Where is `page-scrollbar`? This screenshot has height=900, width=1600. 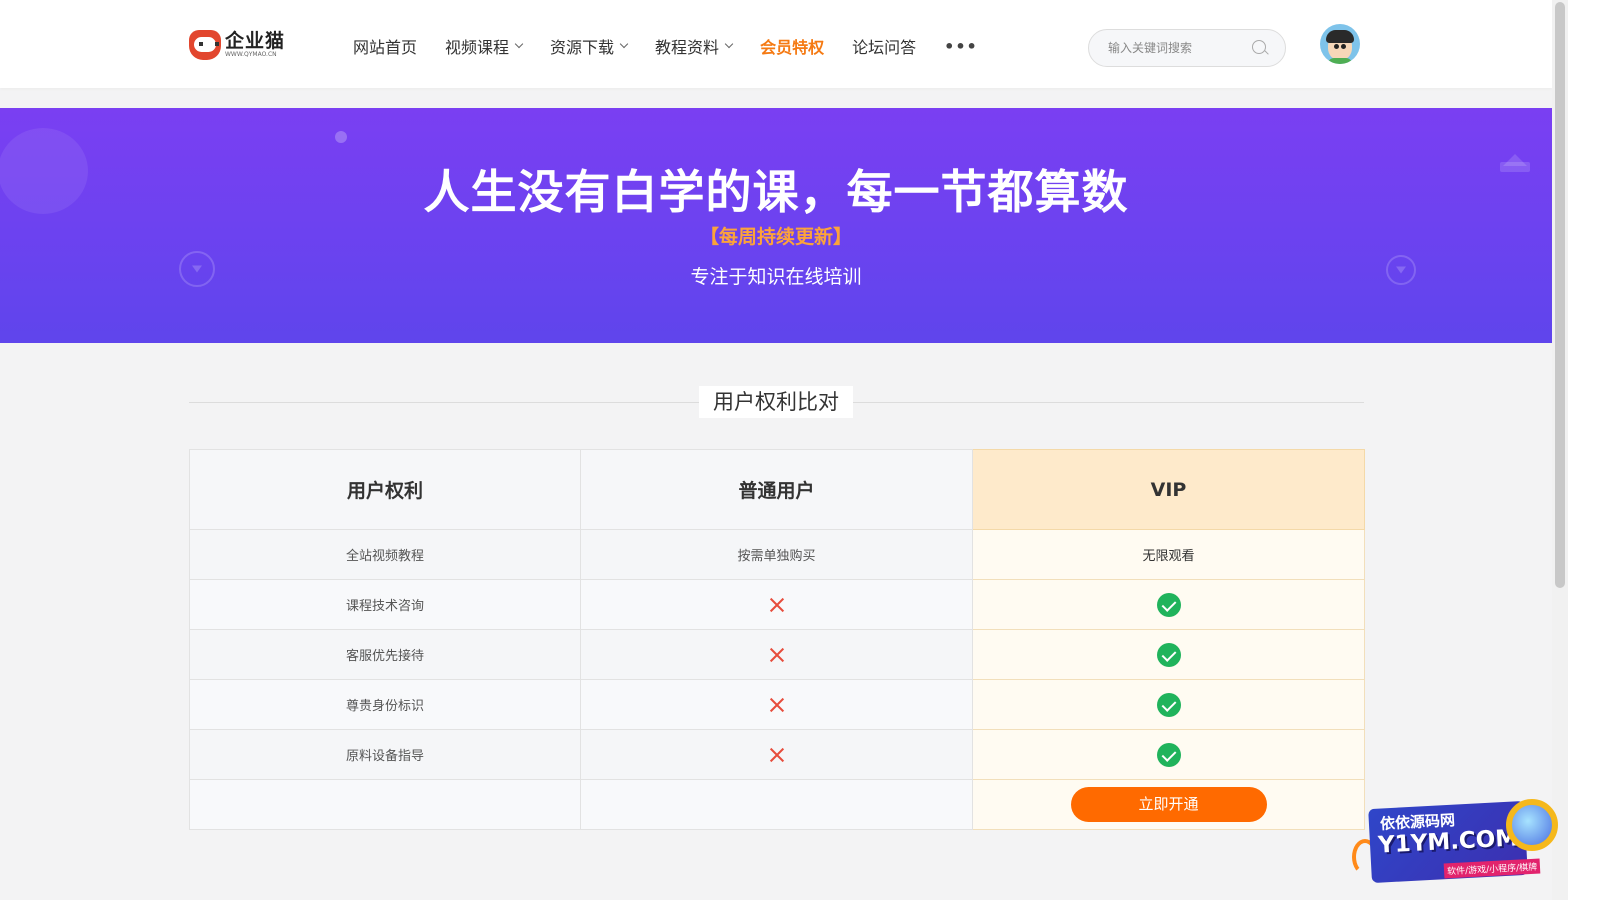 page-scrollbar is located at coordinates (1560, 450).